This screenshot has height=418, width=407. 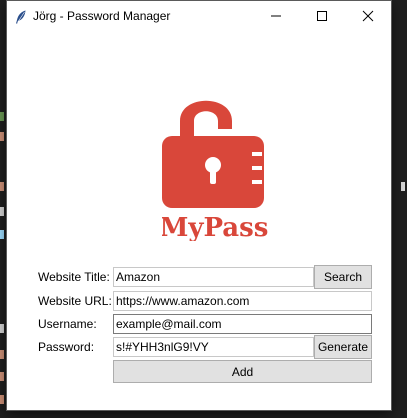 I want to click on maximize-icon, so click(x=322, y=16).